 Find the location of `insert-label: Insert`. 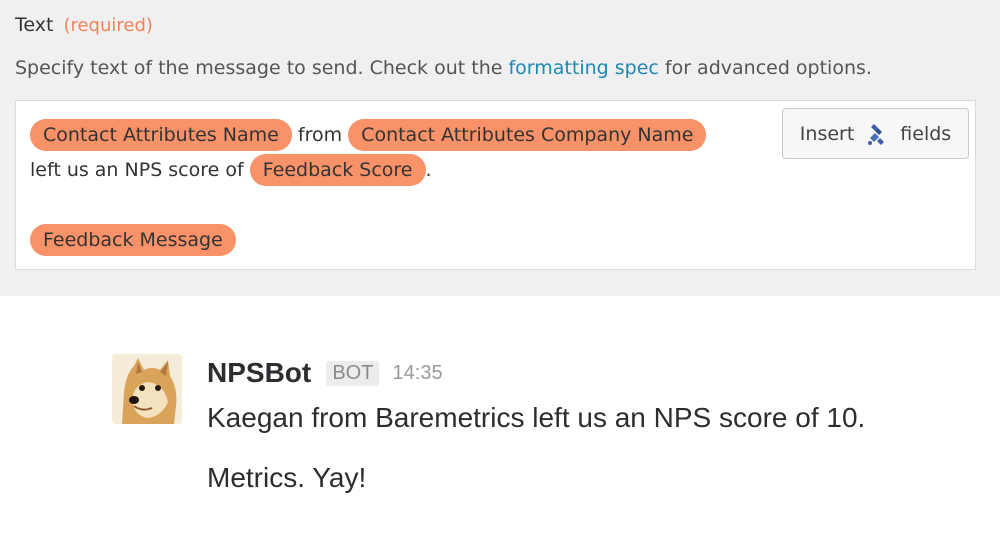

insert-label: Insert is located at coordinates (827, 133).